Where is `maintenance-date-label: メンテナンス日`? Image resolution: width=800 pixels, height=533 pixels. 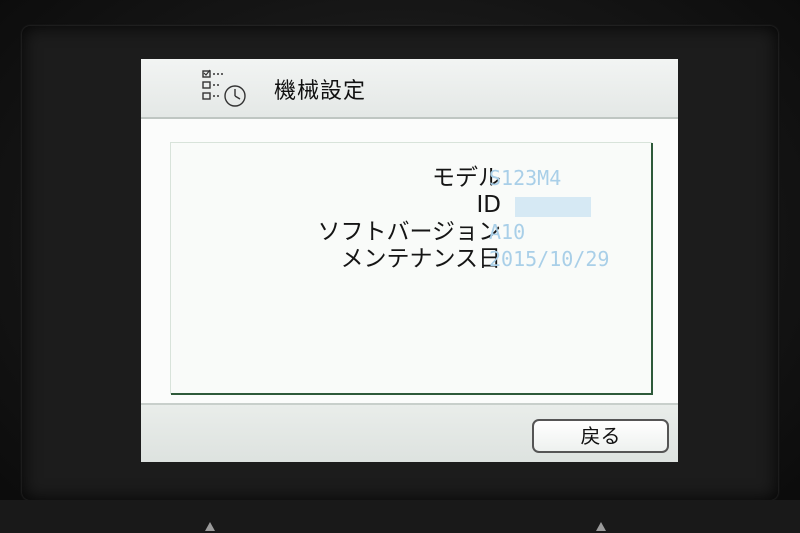 maintenance-date-label: メンテナンス日 is located at coordinates (420, 259).